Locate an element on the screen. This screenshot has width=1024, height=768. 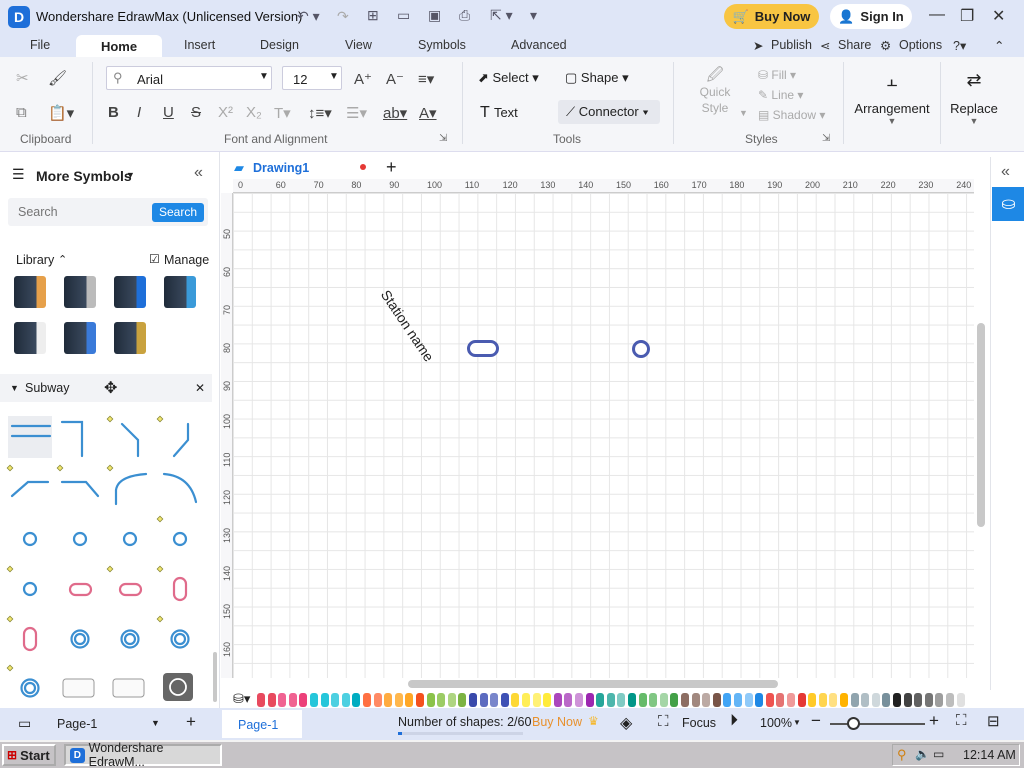
chevron-down-icon: ▼ is located at coordinates (797, 722).